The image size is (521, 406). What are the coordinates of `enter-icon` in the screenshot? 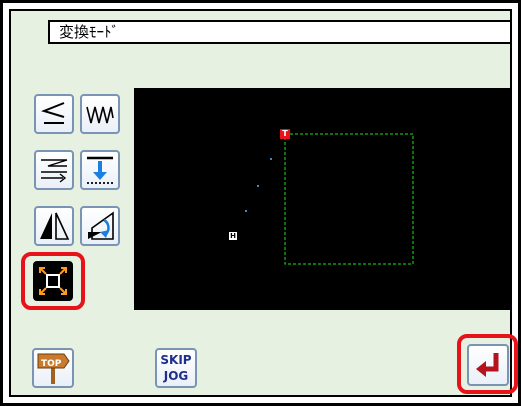 It's located at (487, 365).